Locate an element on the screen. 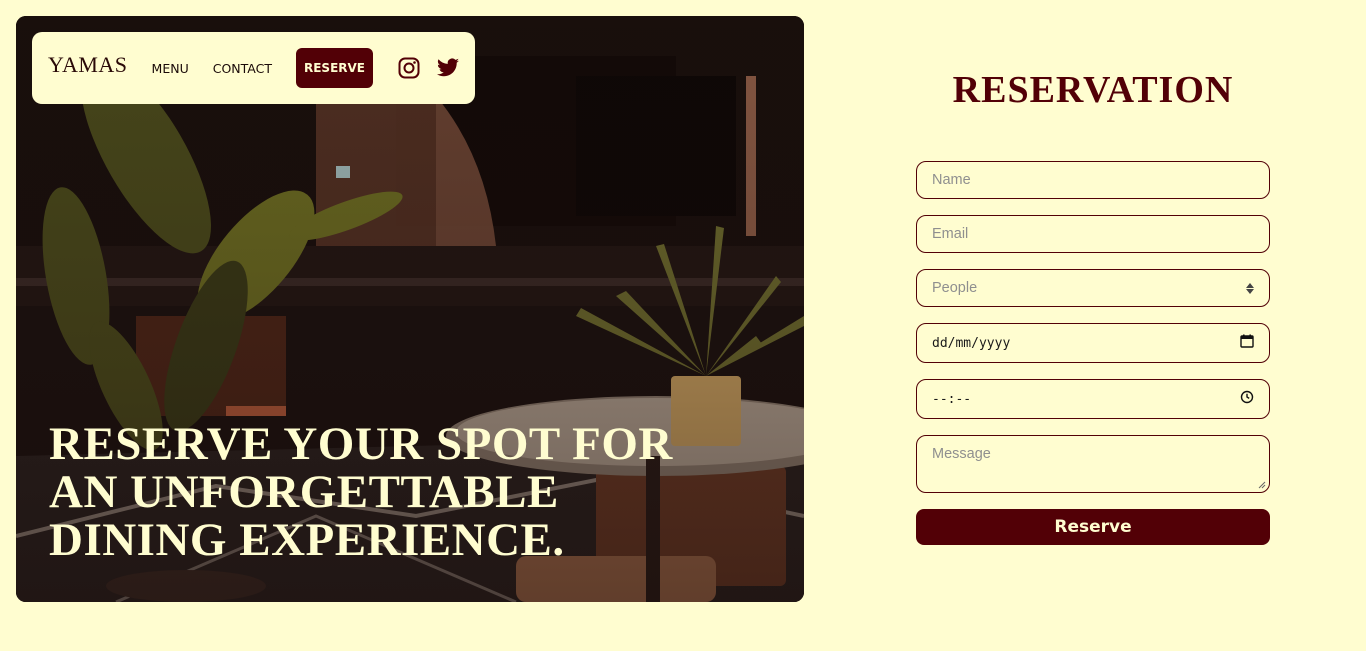 The width and height of the screenshot is (1366, 651). resize-grip-icon is located at coordinates (1262, 485).